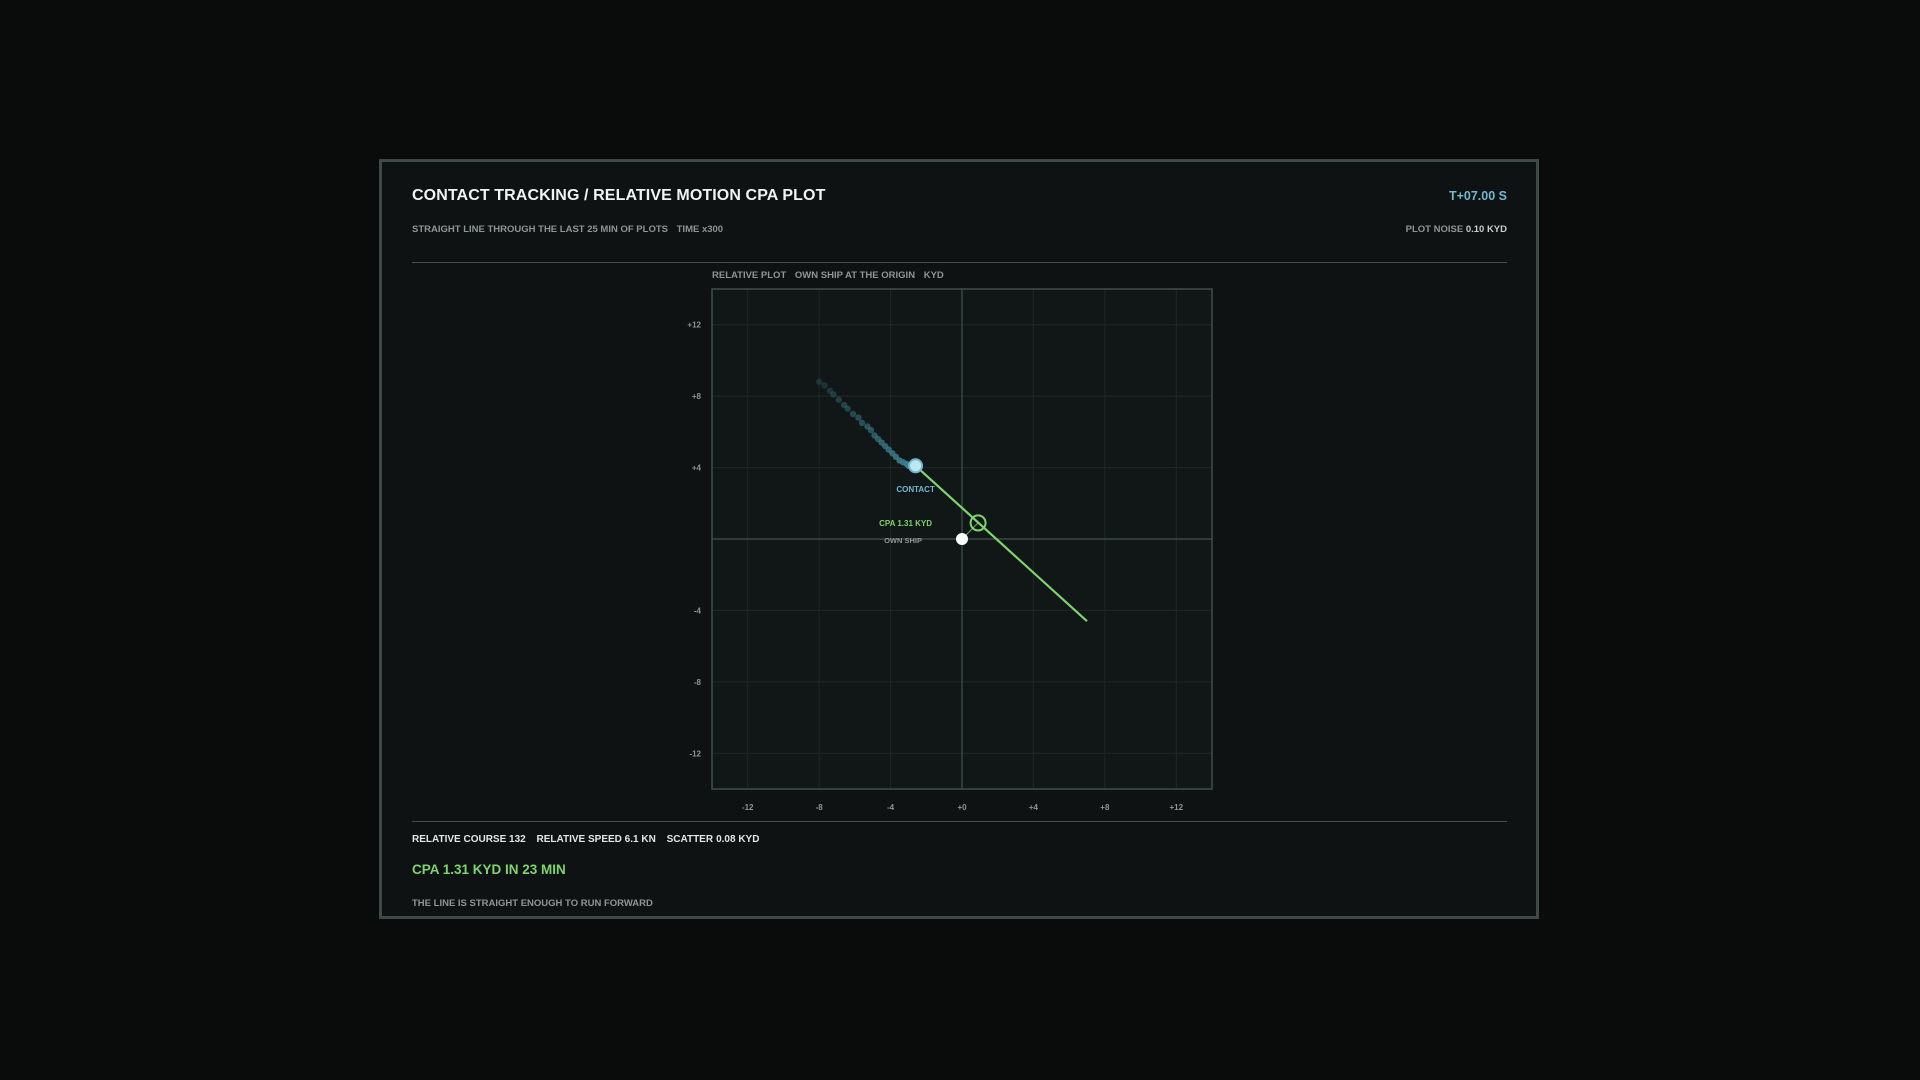 This screenshot has height=1080, width=1920. What do you see at coordinates (489, 869) in the screenshot?
I see `cpa-summary: CPA 1.31 KYD IN 23 MIN` at bounding box center [489, 869].